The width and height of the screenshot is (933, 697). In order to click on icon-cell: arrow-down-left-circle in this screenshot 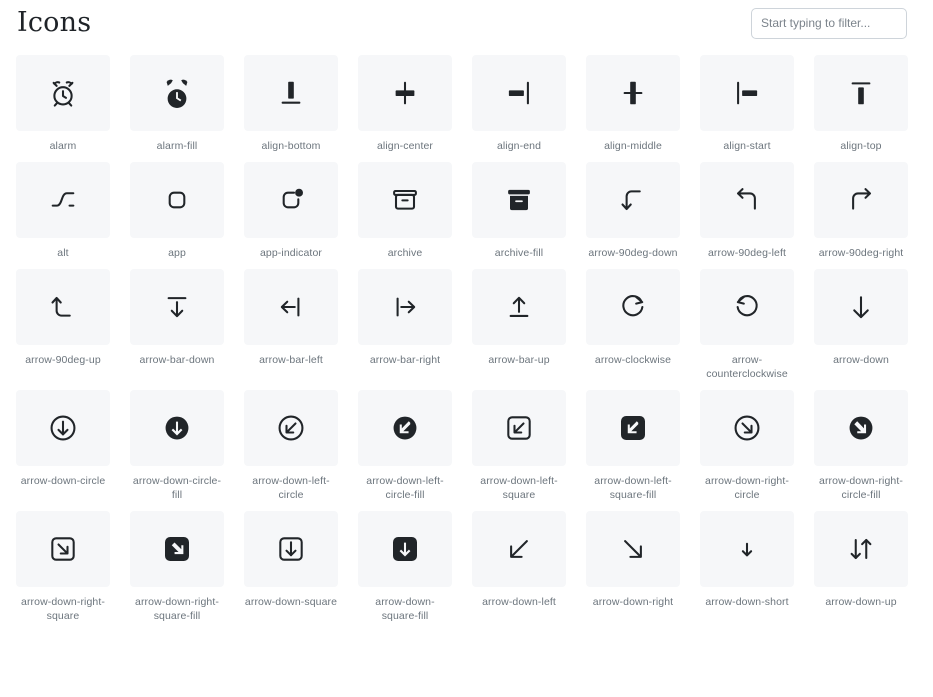, I will do `click(291, 446)`.